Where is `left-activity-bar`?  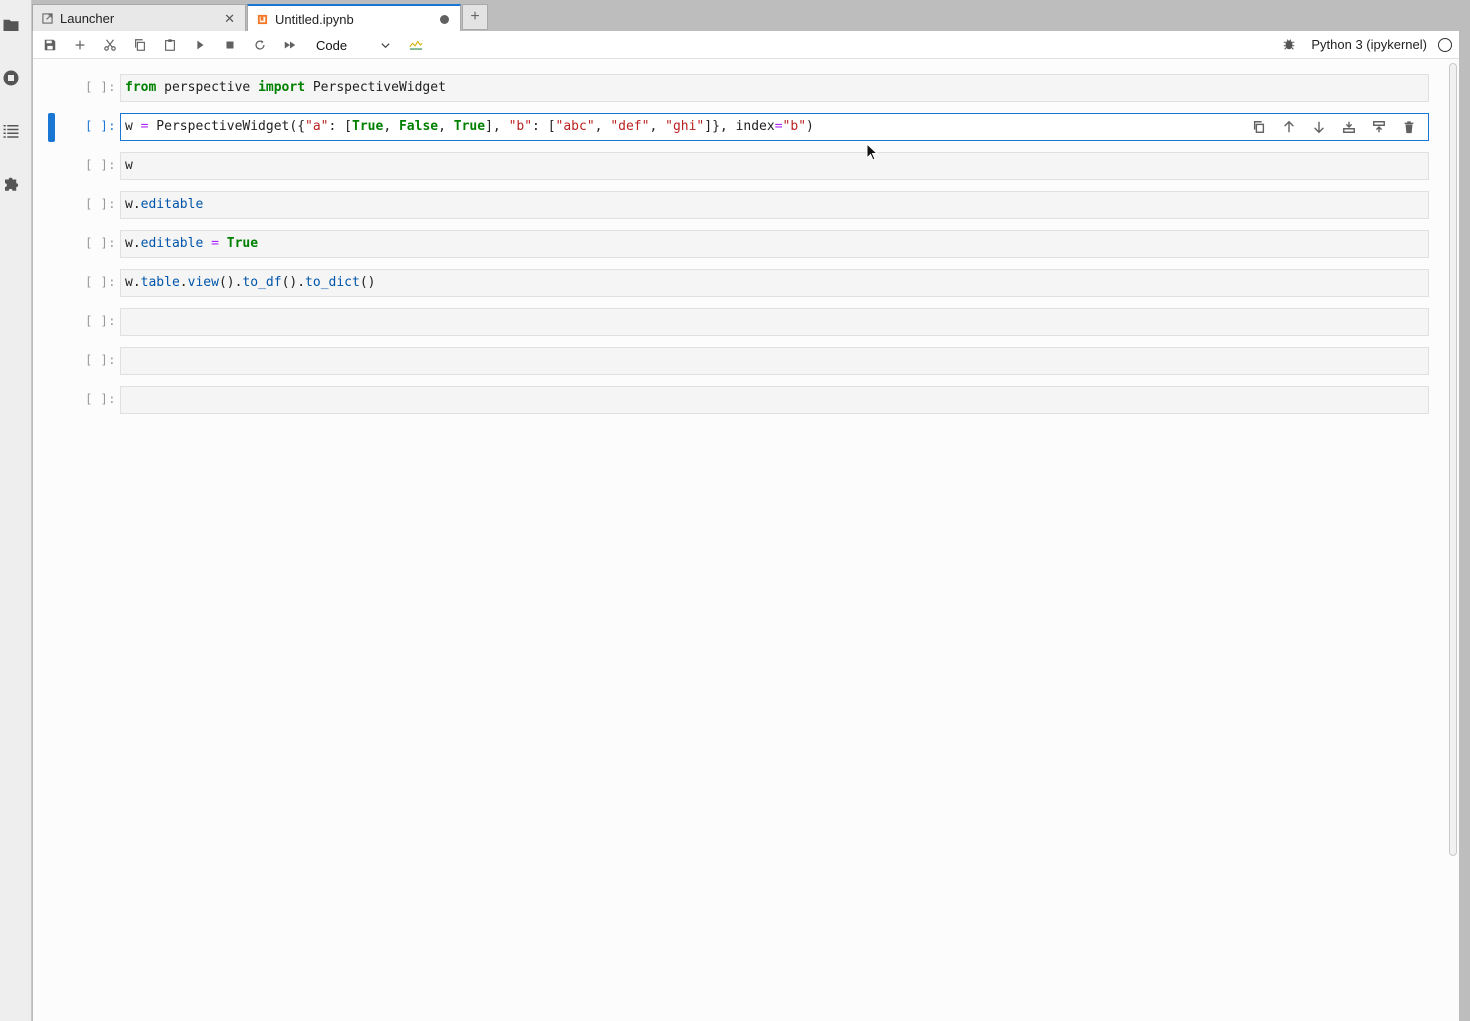 left-activity-bar is located at coordinates (16, 510).